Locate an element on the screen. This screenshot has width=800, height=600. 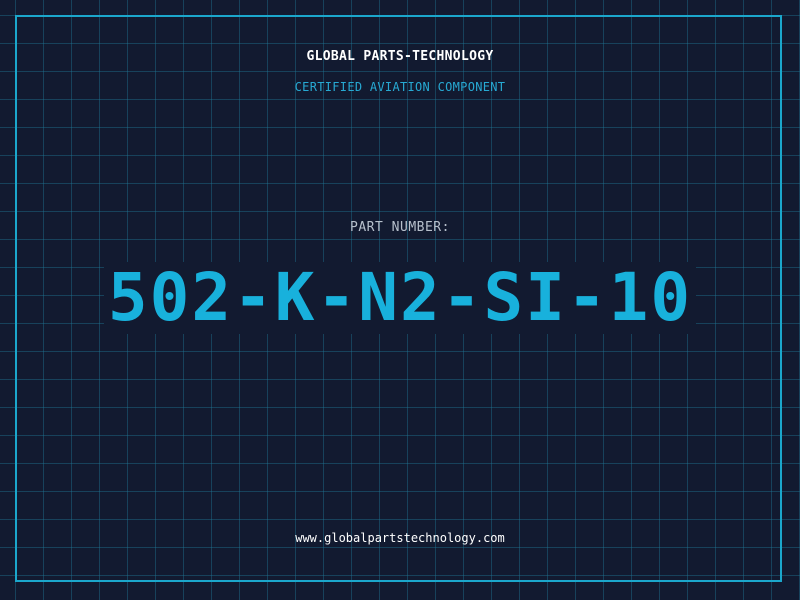
company-name: GLOBAL PARTS-TECHNOLOGY is located at coordinates (400, 56).